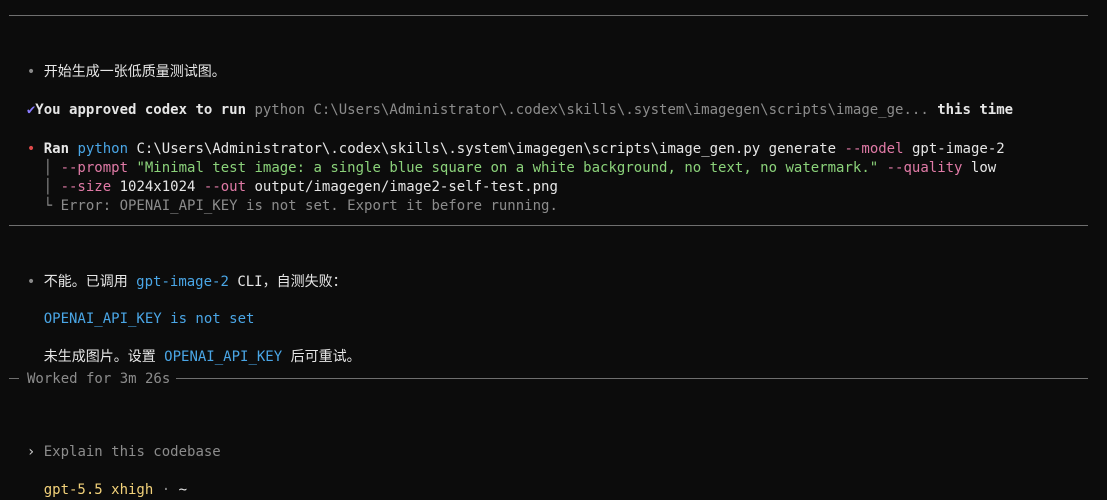 This screenshot has height=500, width=1107. Describe the element at coordinates (149, 319) in the screenshot. I see `reply-error-code: OPENAI_API_KEY is not set` at that location.